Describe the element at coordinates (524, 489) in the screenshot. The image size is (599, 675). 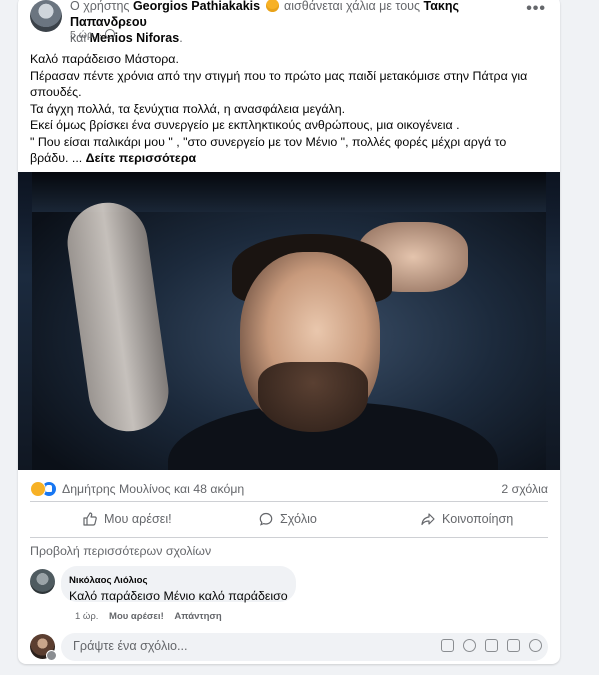
I see `comment-count-link: 2 σχόλια` at that location.